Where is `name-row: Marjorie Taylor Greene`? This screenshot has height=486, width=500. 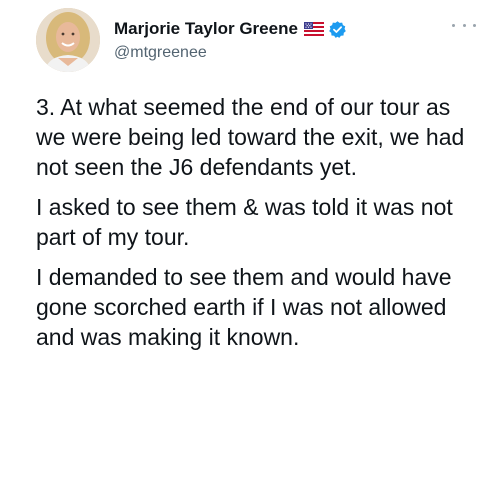
name-row: Marjorie Taylor Greene is located at coordinates (230, 29).